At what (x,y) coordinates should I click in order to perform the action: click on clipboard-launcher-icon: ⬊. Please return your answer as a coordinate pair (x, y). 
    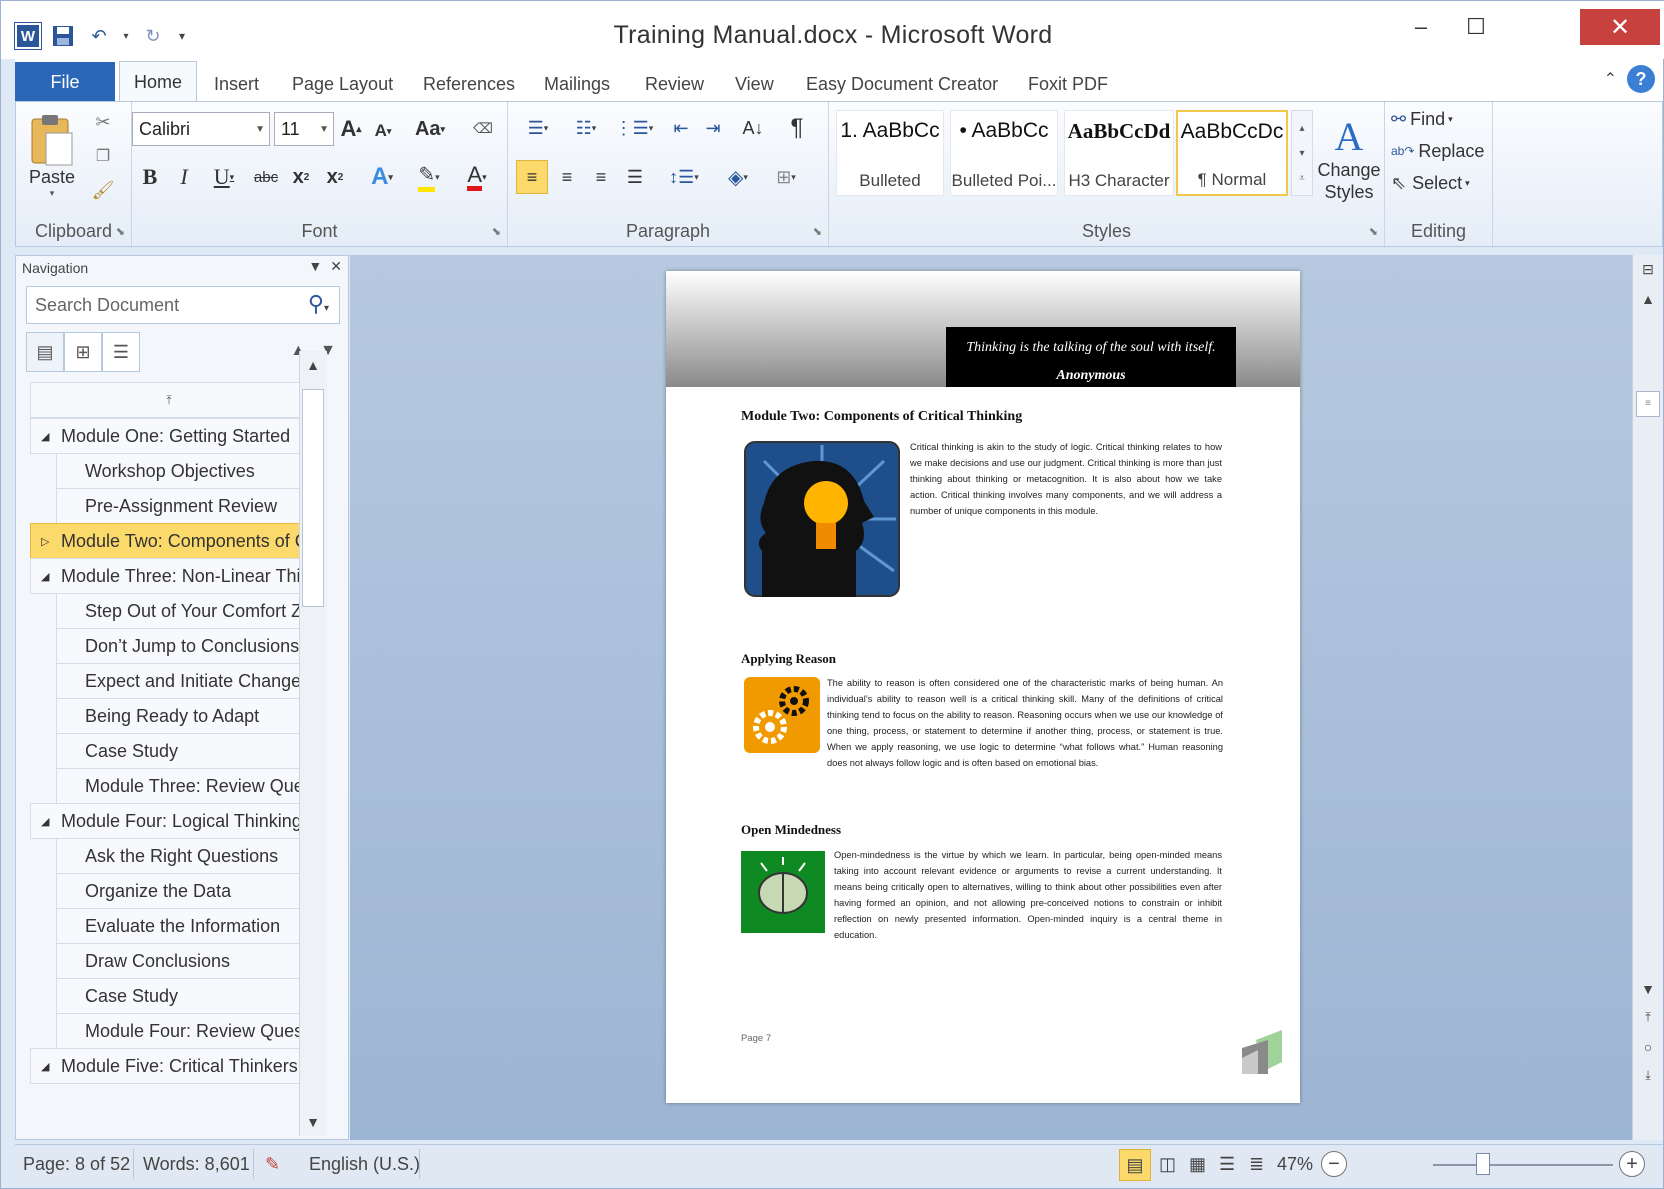
    Looking at the image, I should click on (120, 231).